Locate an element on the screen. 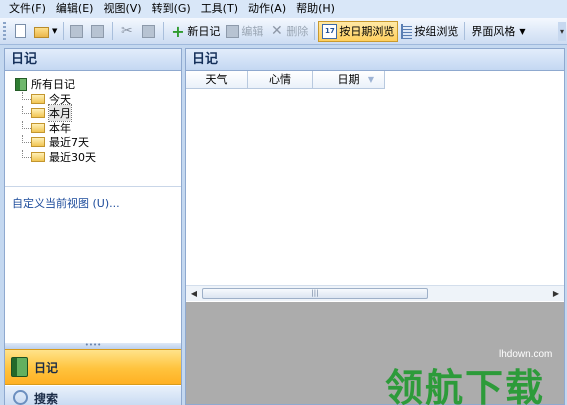 This screenshot has height=405, width=567. navigation-pane-title: 日记 is located at coordinates (93, 60).